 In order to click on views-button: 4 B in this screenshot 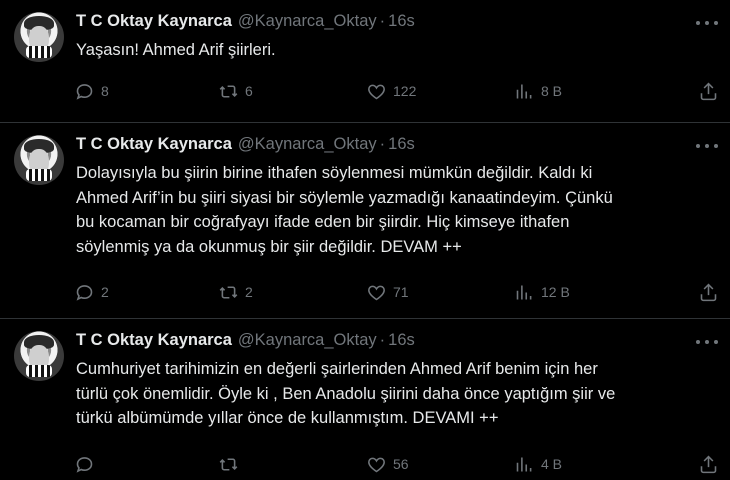, I will do `click(538, 464)`.